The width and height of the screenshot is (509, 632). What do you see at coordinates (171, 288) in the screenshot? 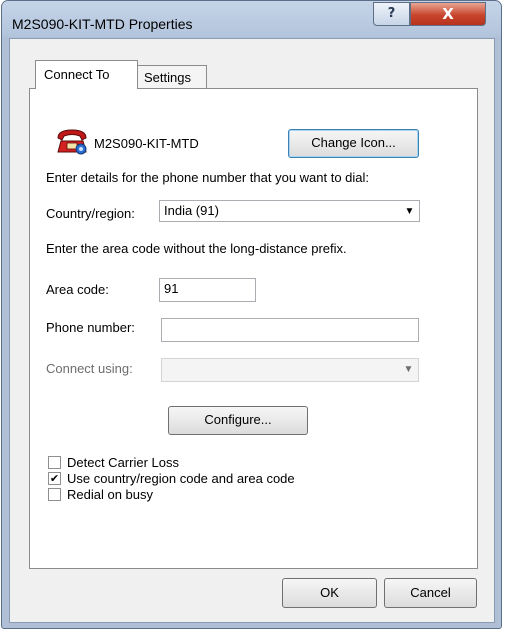
I see `area-code-value: 91` at bounding box center [171, 288].